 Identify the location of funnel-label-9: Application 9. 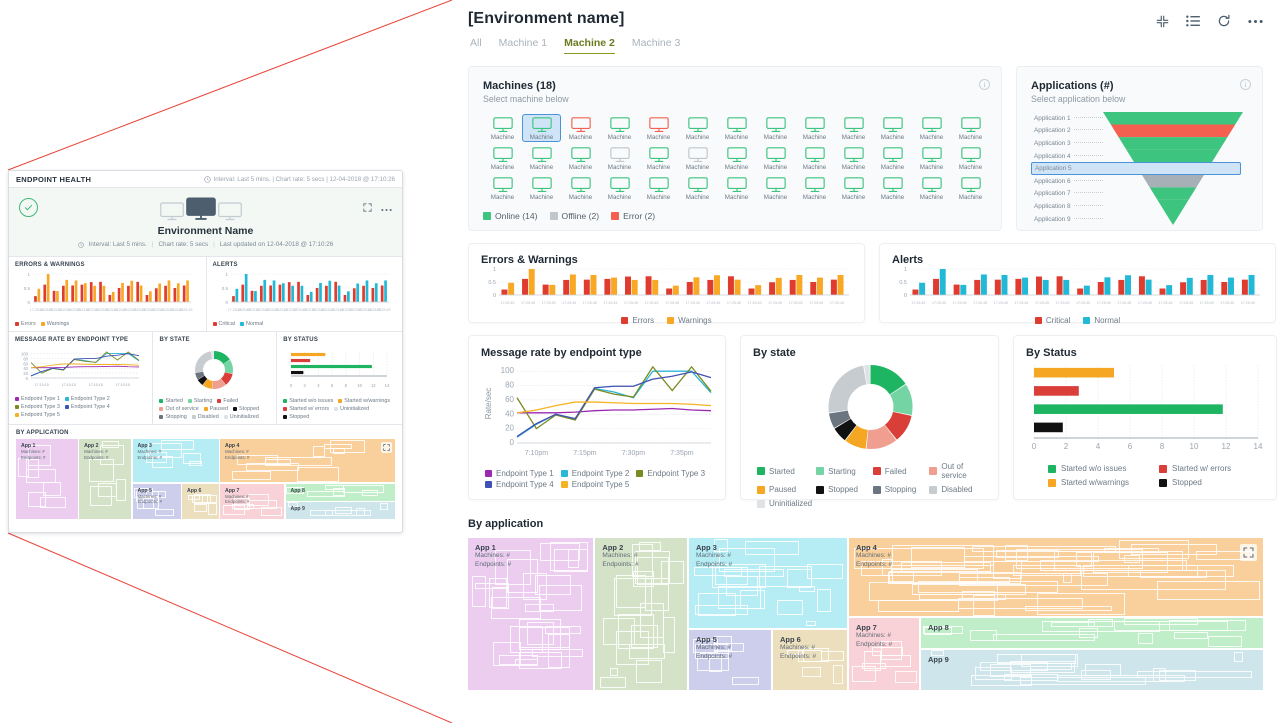
(1067, 219).